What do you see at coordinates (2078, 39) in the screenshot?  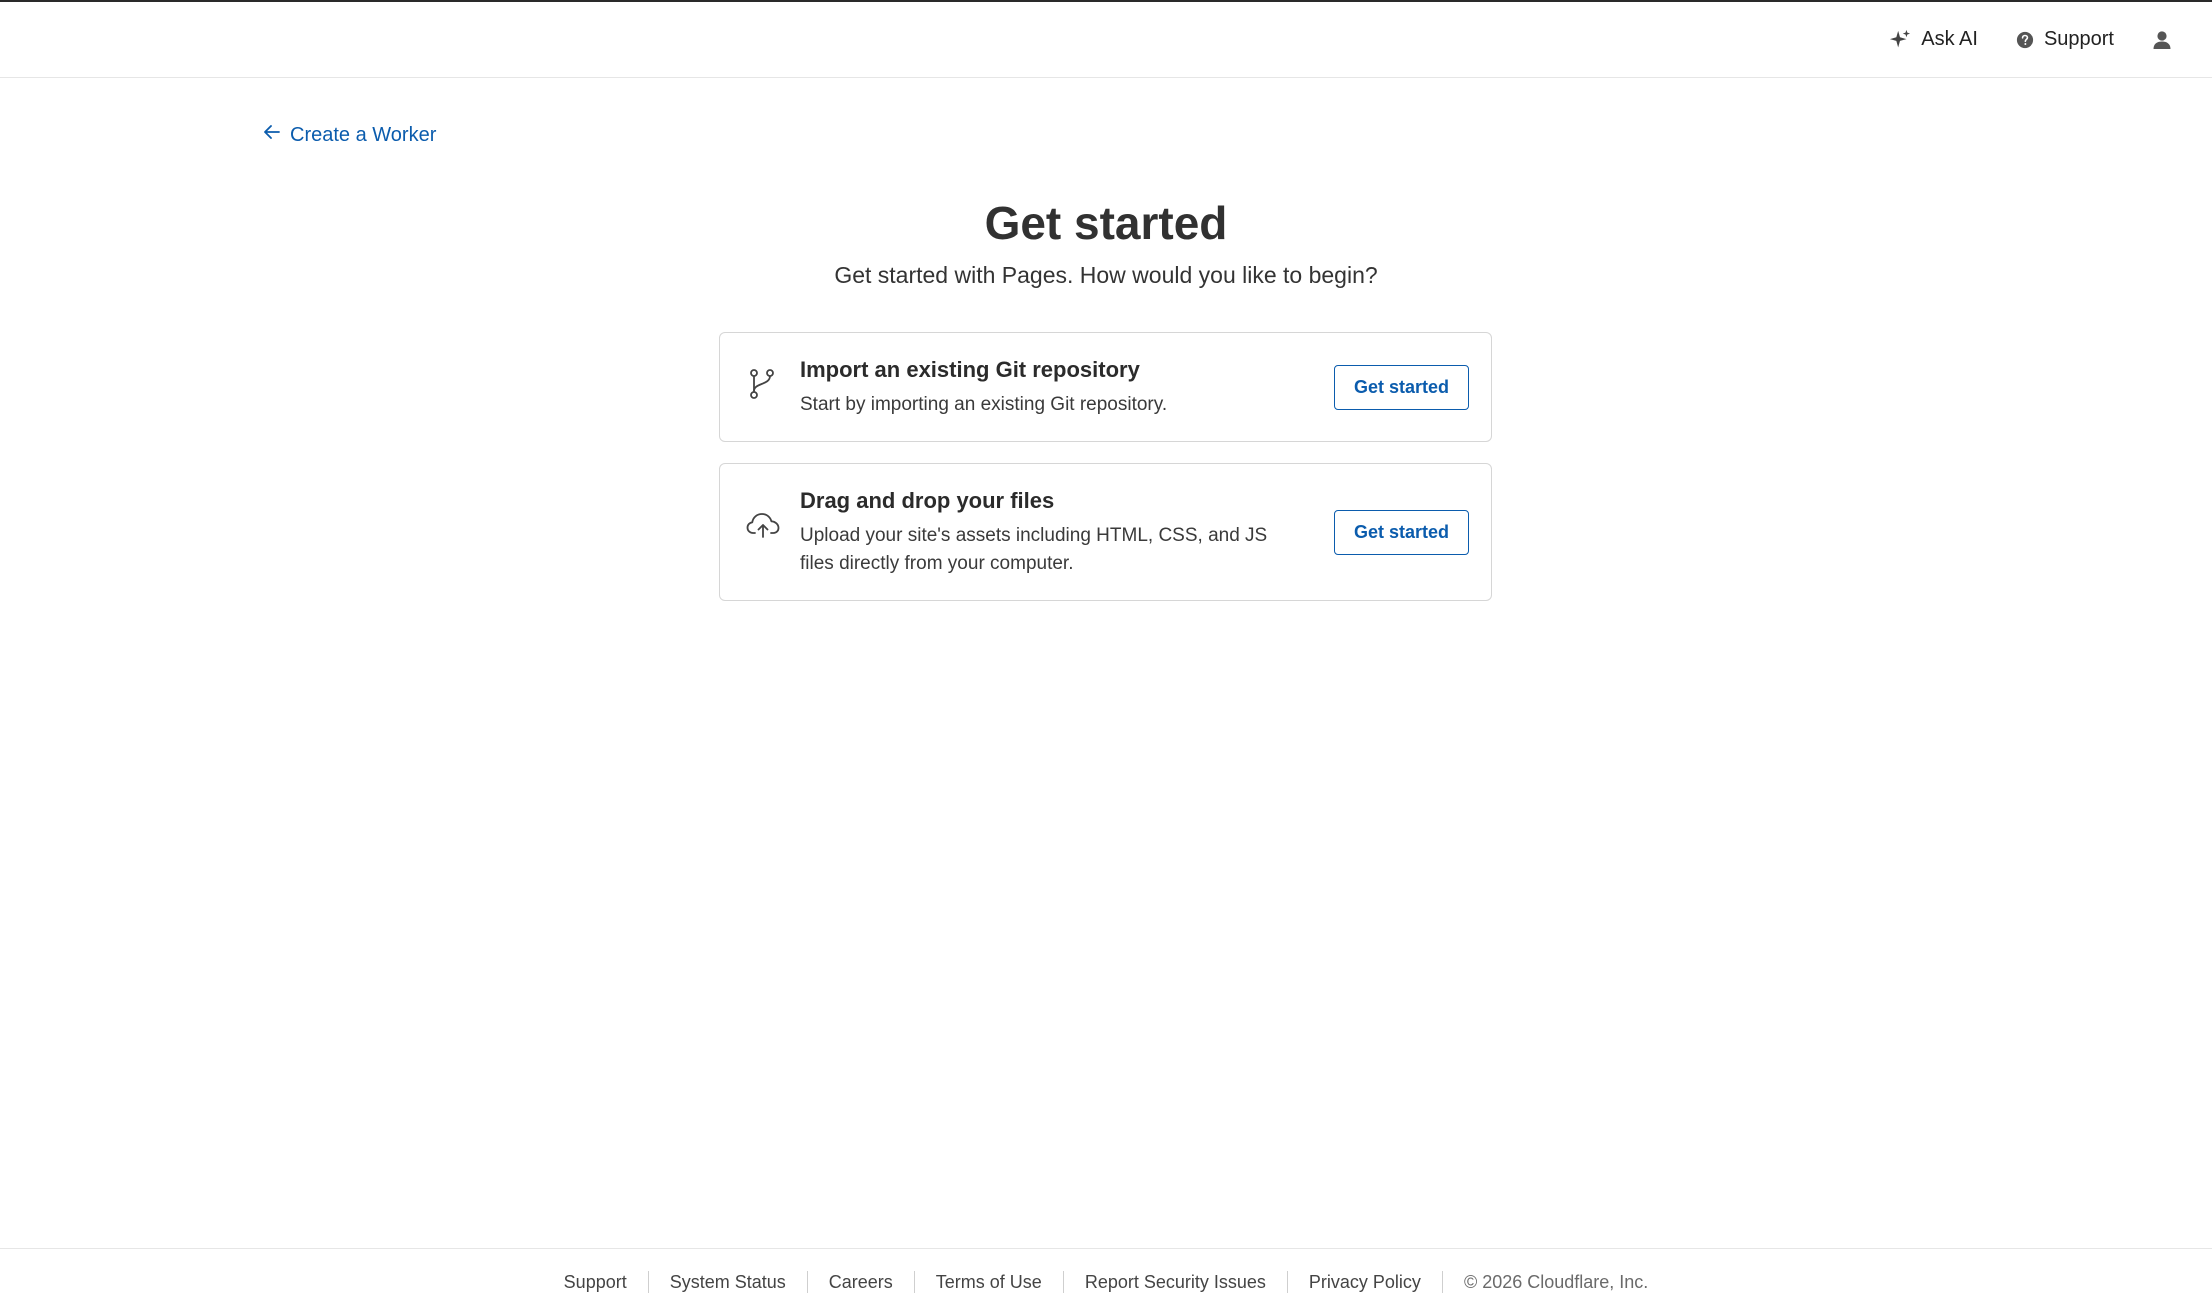 I see `support-label: Support` at bounding box center [2078, 39].